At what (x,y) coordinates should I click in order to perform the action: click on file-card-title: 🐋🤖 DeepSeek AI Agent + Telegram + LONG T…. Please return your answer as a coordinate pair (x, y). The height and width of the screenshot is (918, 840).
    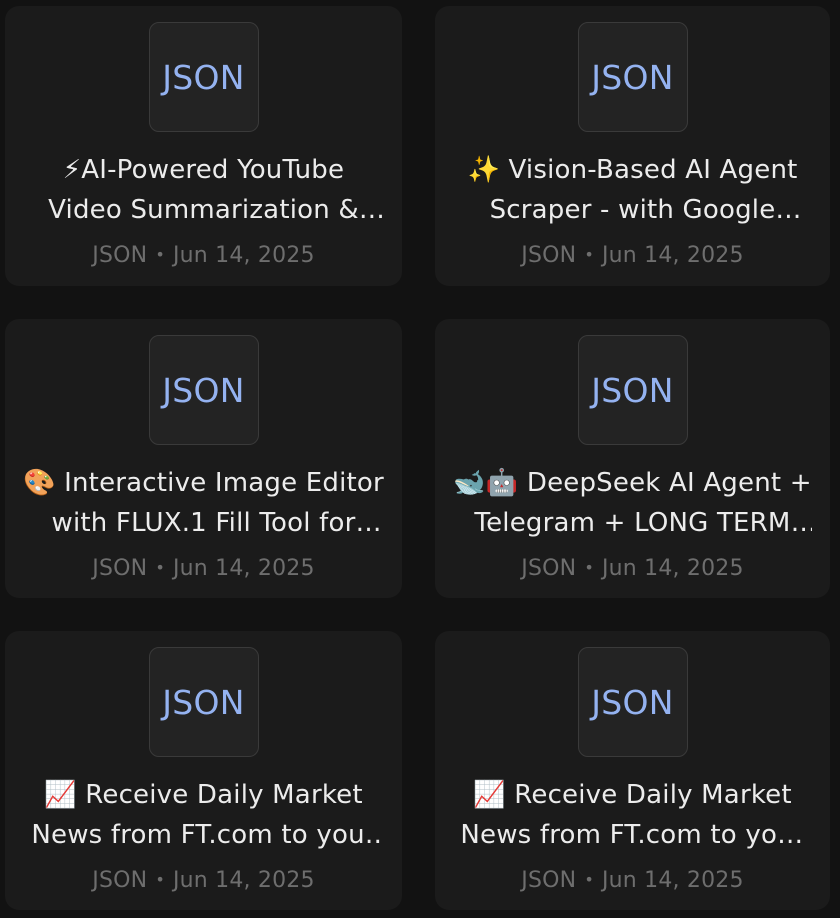
    Looking at the image, I should click on (632, 503).